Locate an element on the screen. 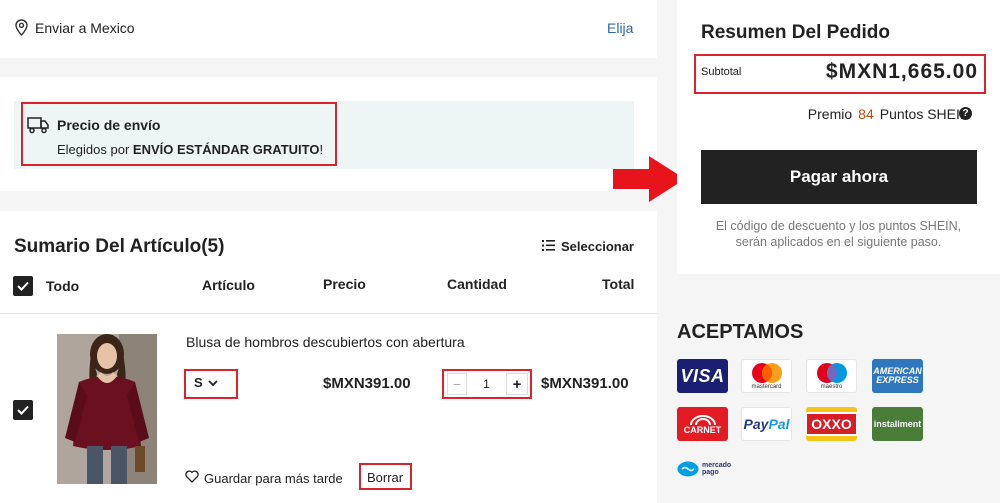 The image size is (1000, 503). points-row: Premio 84 Puntos SHEIN is located at coordinates (889, 114).